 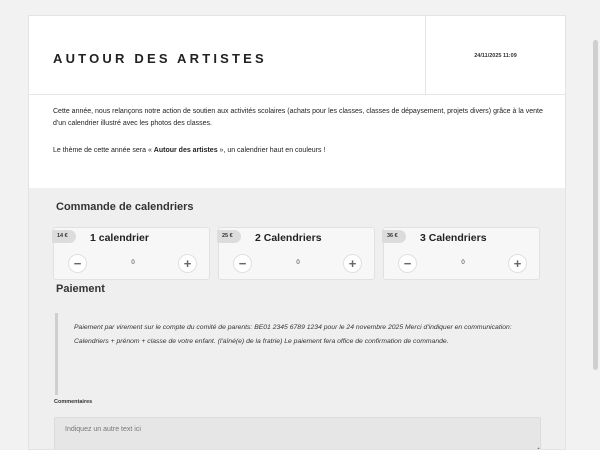 What do you see at coordinates (131, 253) in the screenshot?
I see `product-card-1: 14 € 1 calendrier − 0 +` at bounding box center [131, 253].